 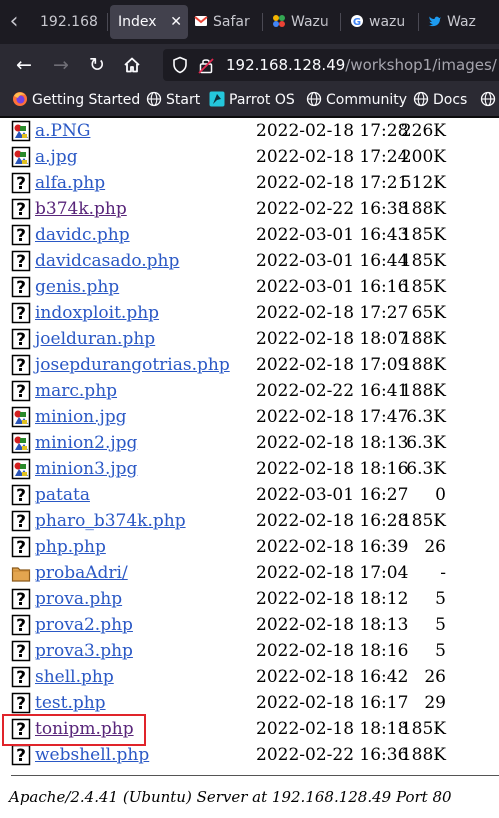 What do you see at coordinates (249, 573) in the screenshot?
I see `file-row: probaAdri/2022-02-18 17:04 -` at bounding box center [249, 573].